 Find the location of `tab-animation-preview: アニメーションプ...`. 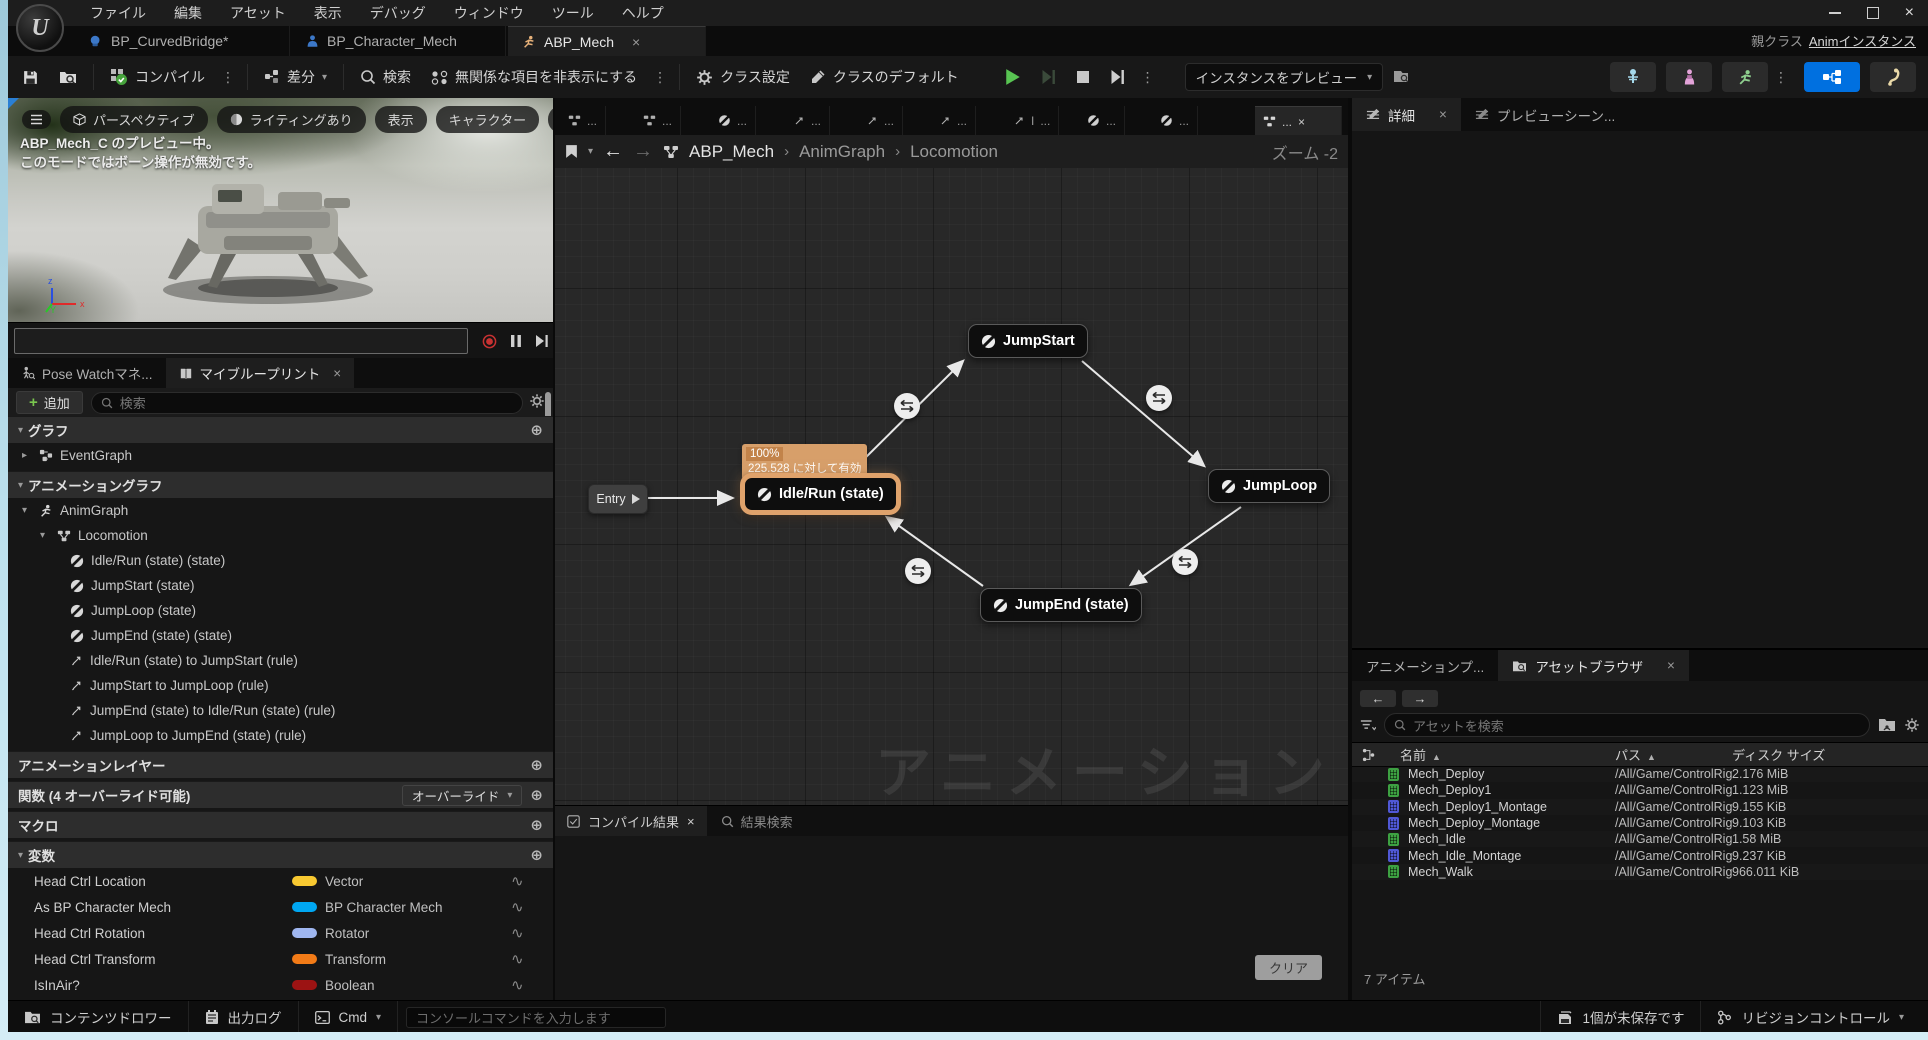

tab-animation-preview: アニメーションプ... is located at coordinates (1425, 665).